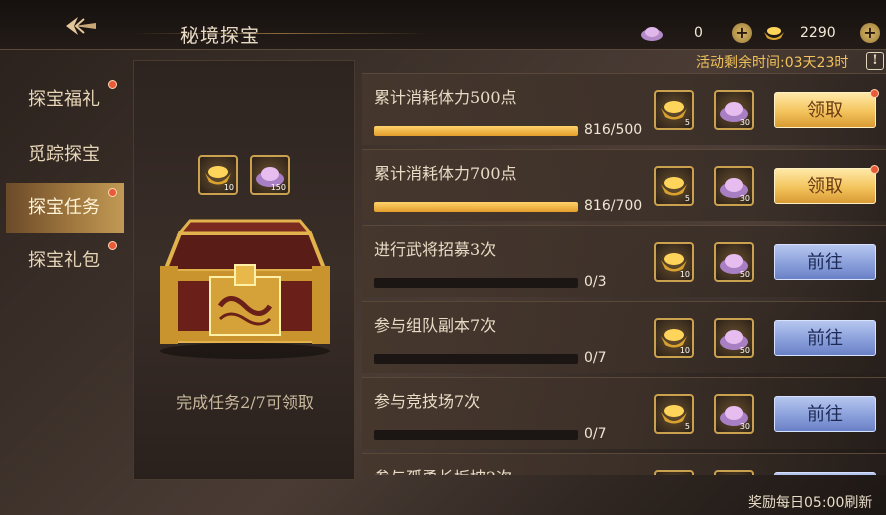 The image size is (886, 515). I want to click on nav-item-label: 觅踪探宝, so click(64, 154).